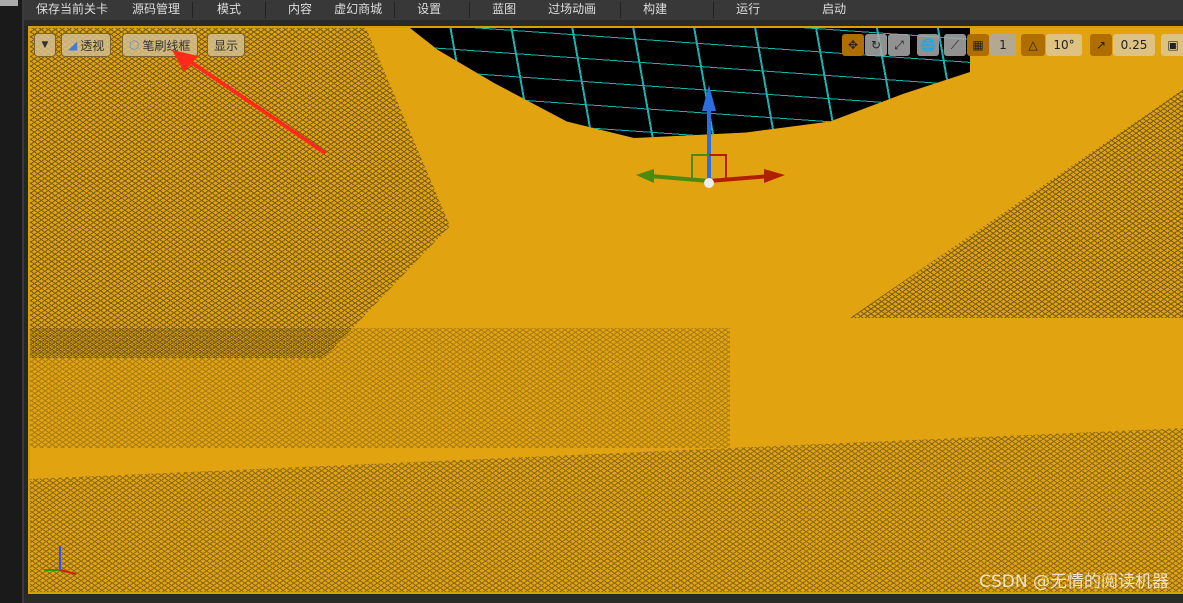 Image resolution: width=1183 pixels, height=603 pixels. What do you see at coordinates (72, 10) in the screenshot?
I see `save-level-button: 保存当前关卡` at bounding box center [72, 10].